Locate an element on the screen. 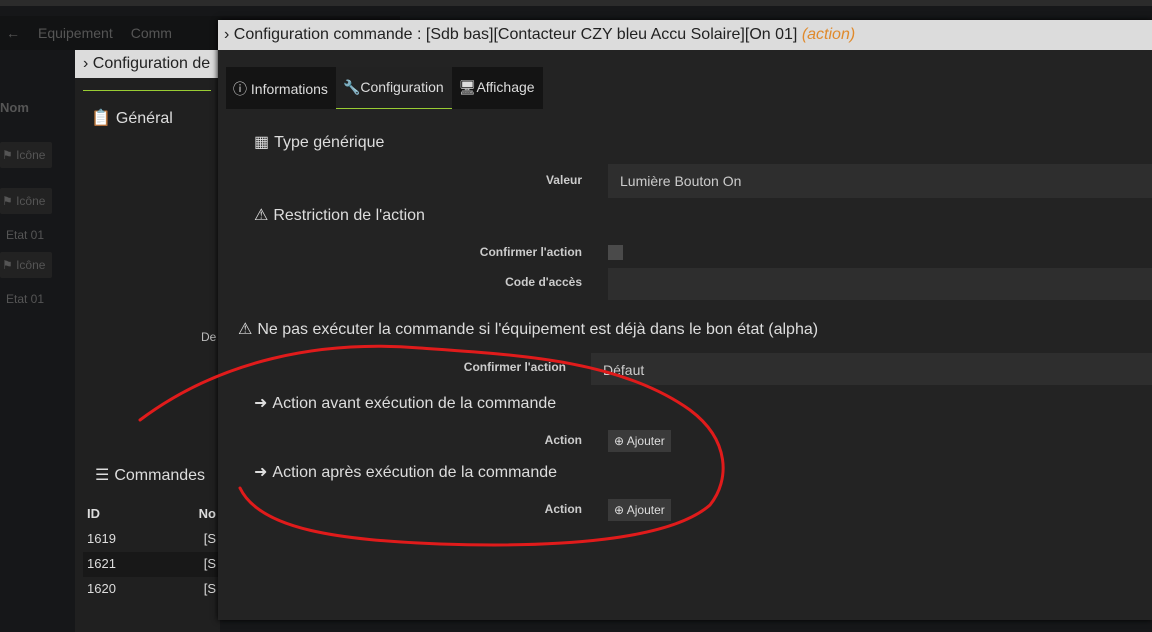  generic-type-select: Lumière Bouton On is located at coordinates (880, 181).